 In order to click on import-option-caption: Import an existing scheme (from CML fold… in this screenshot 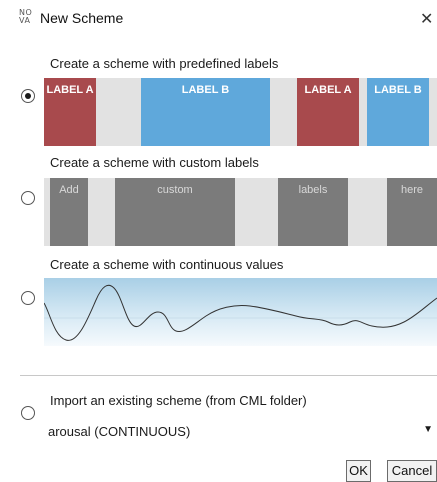, I will do `click(178, 400)`.